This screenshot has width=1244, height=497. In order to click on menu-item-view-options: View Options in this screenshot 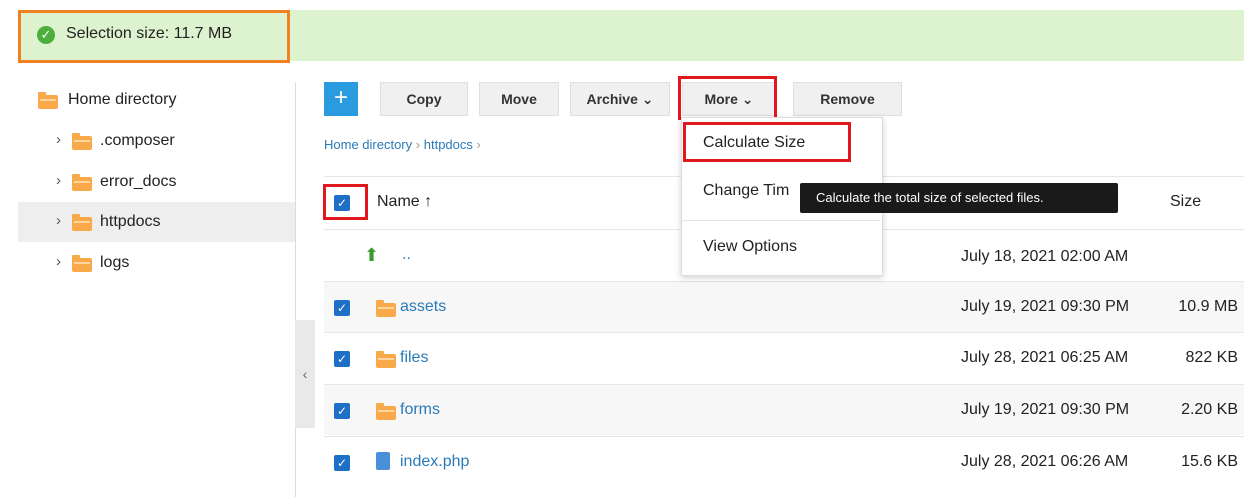, I will do `click(750, 247)`.